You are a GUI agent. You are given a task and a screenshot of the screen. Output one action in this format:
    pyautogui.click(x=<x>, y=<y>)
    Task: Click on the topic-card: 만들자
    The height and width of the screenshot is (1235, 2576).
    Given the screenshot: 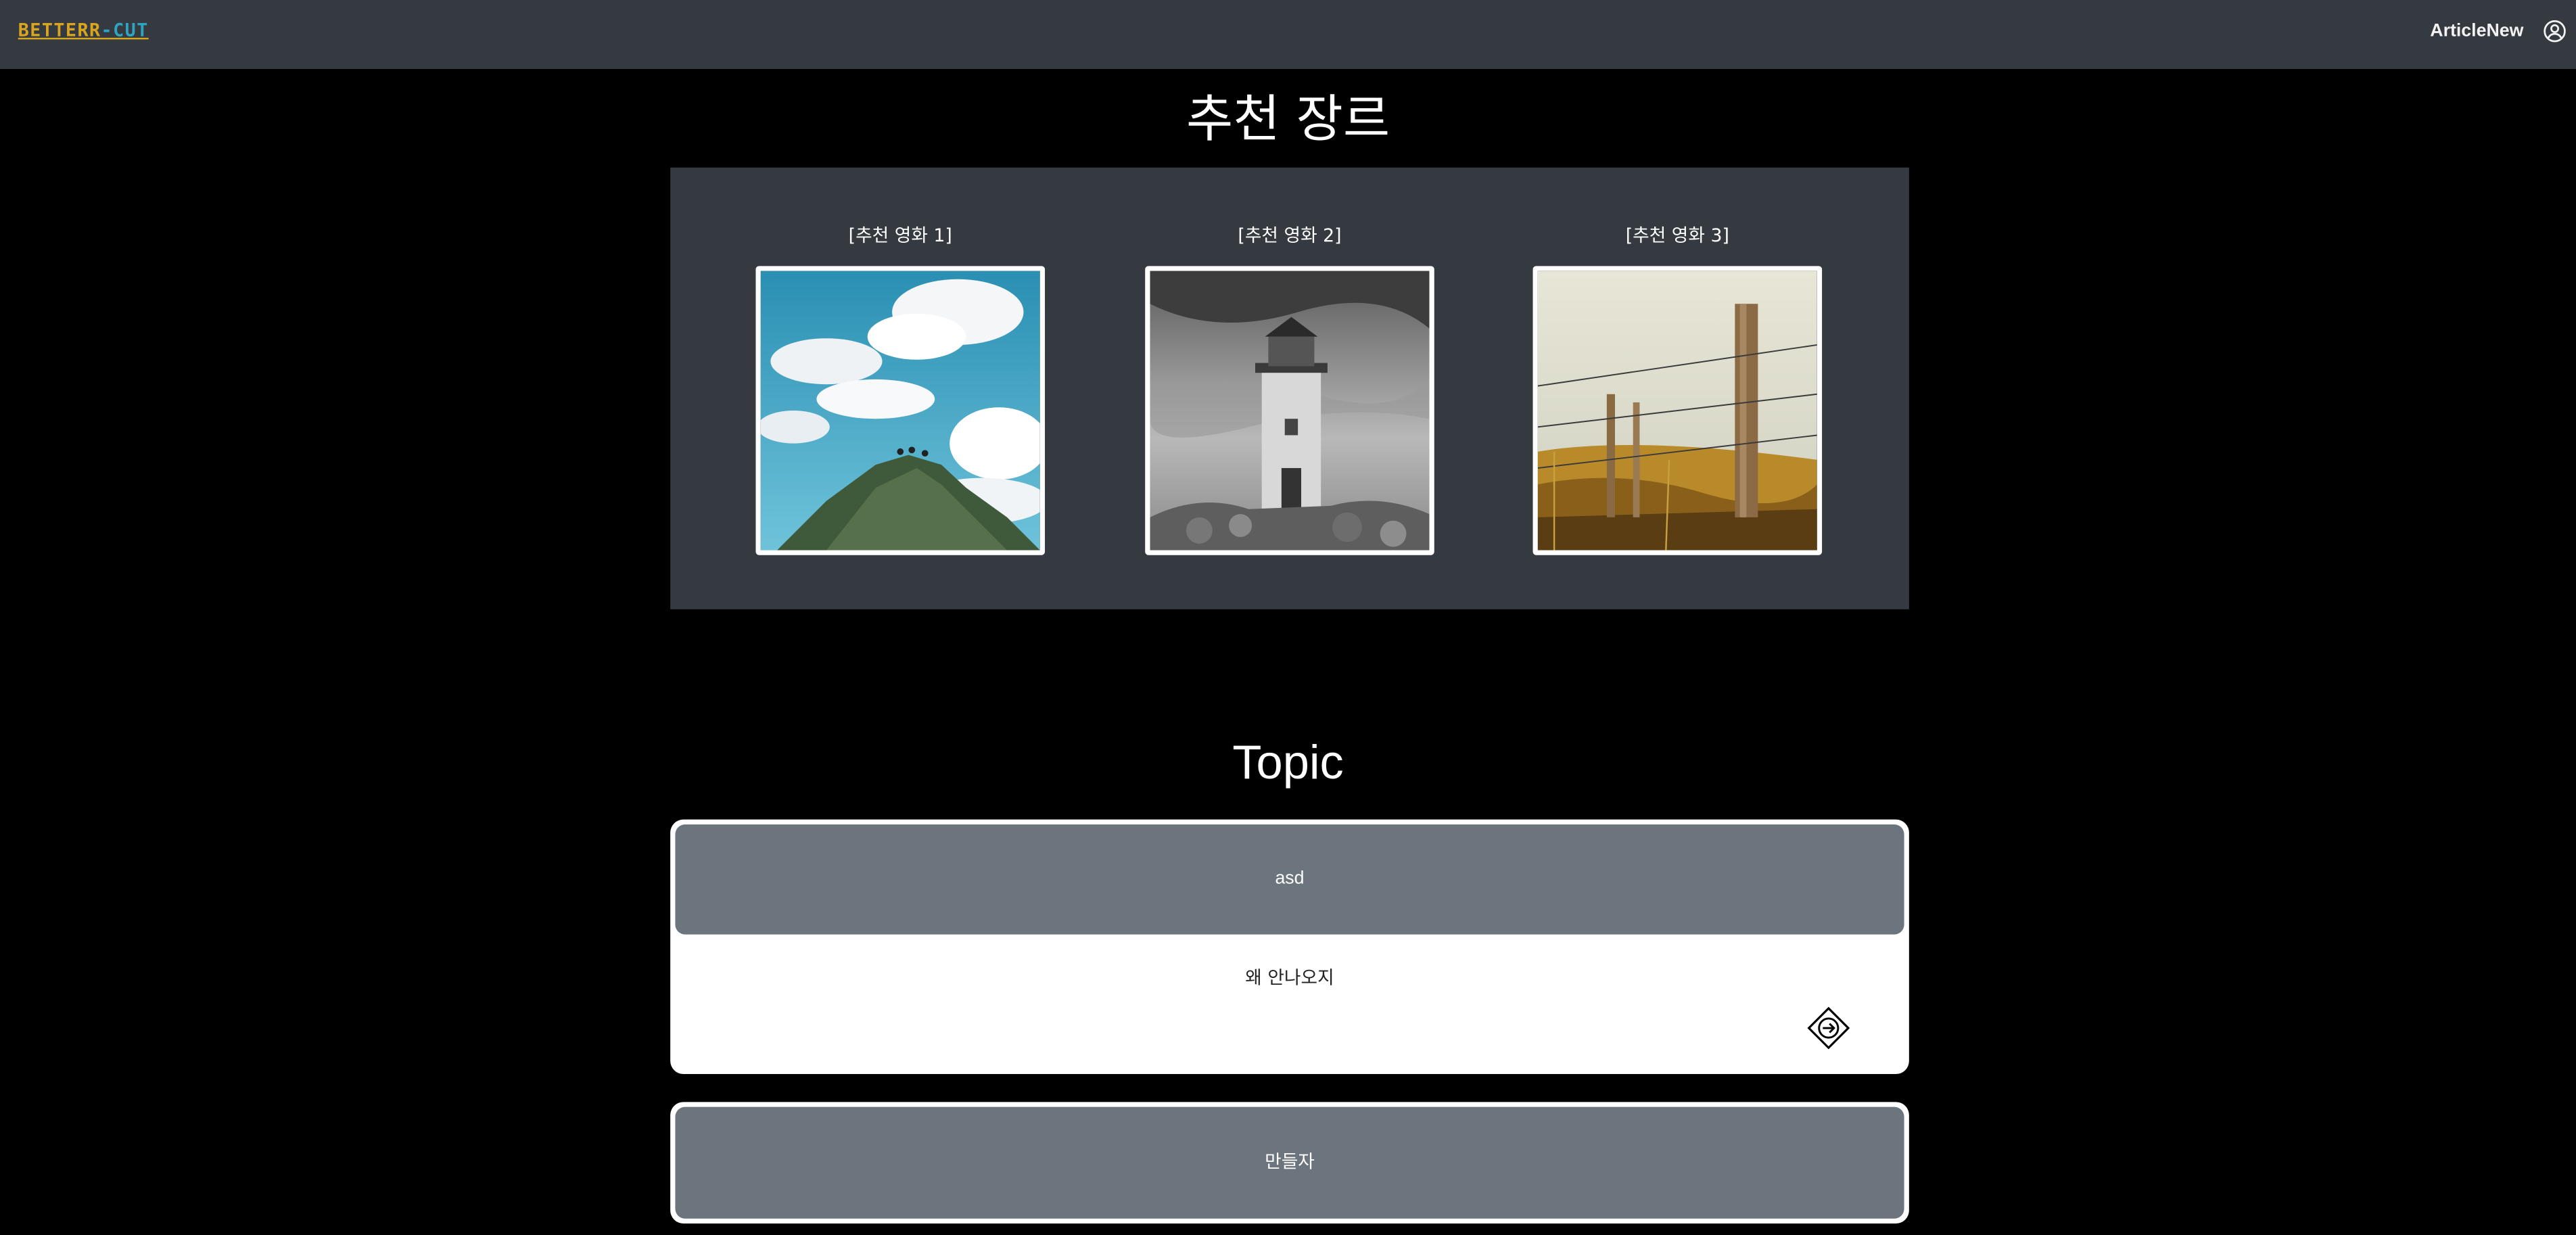 What is the action you would take?
    pyautogui.click(x=1289, y=1163)
    